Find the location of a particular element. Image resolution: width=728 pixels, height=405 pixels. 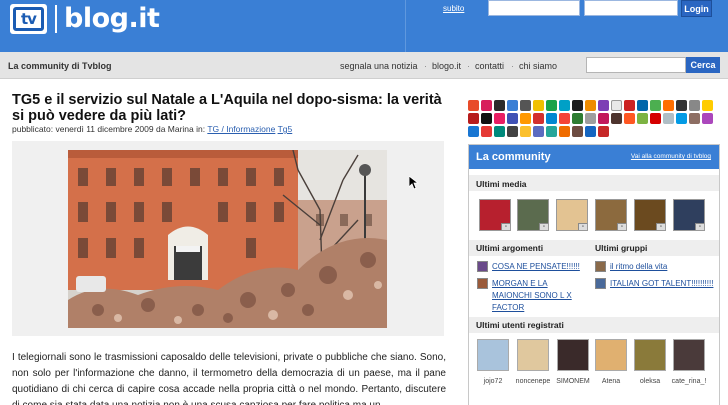

category-link-tg5: Tg5 is located at coordinates (285, 129).